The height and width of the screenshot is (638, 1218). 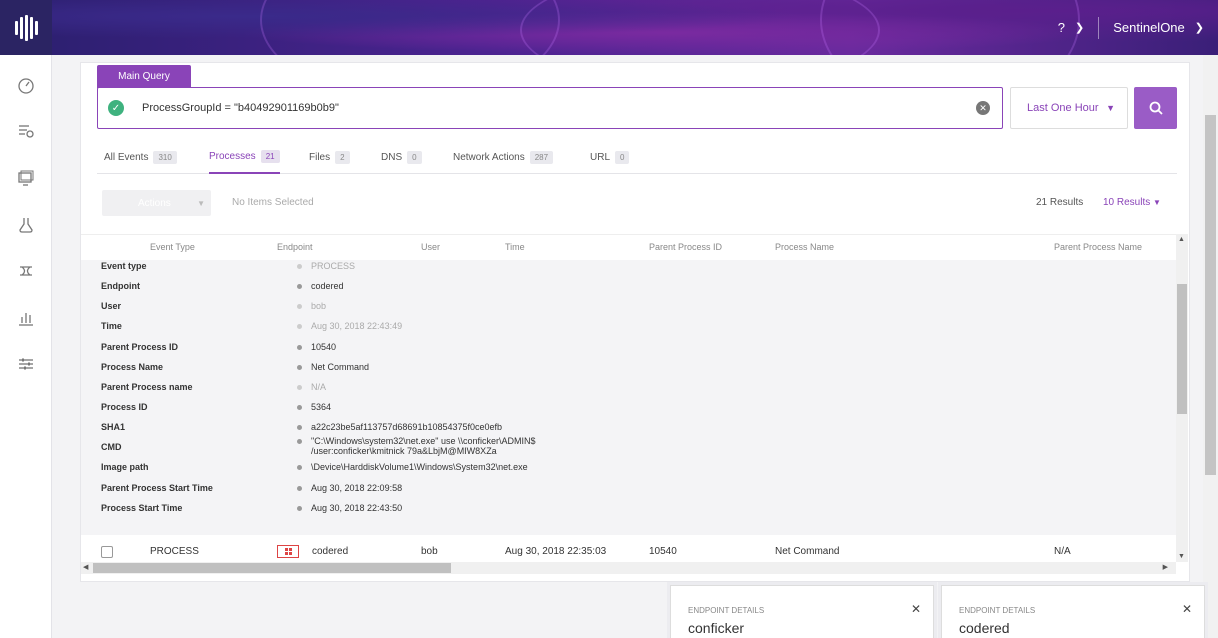 I want to click on tab-files: Files 2, so click(x=329, y=157).